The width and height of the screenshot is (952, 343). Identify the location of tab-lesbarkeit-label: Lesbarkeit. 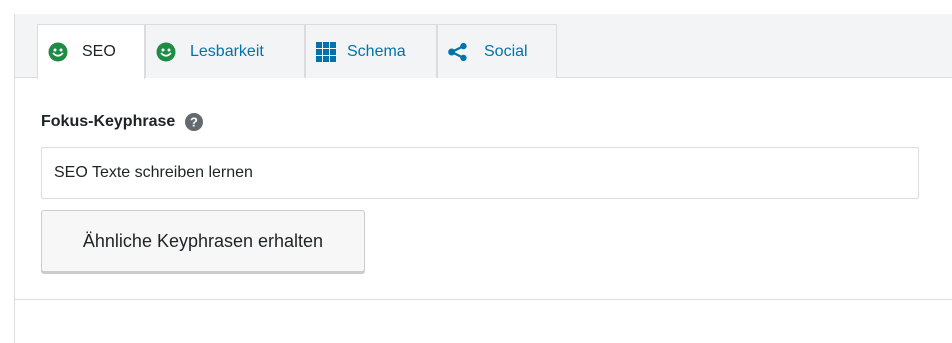
(227, 51).